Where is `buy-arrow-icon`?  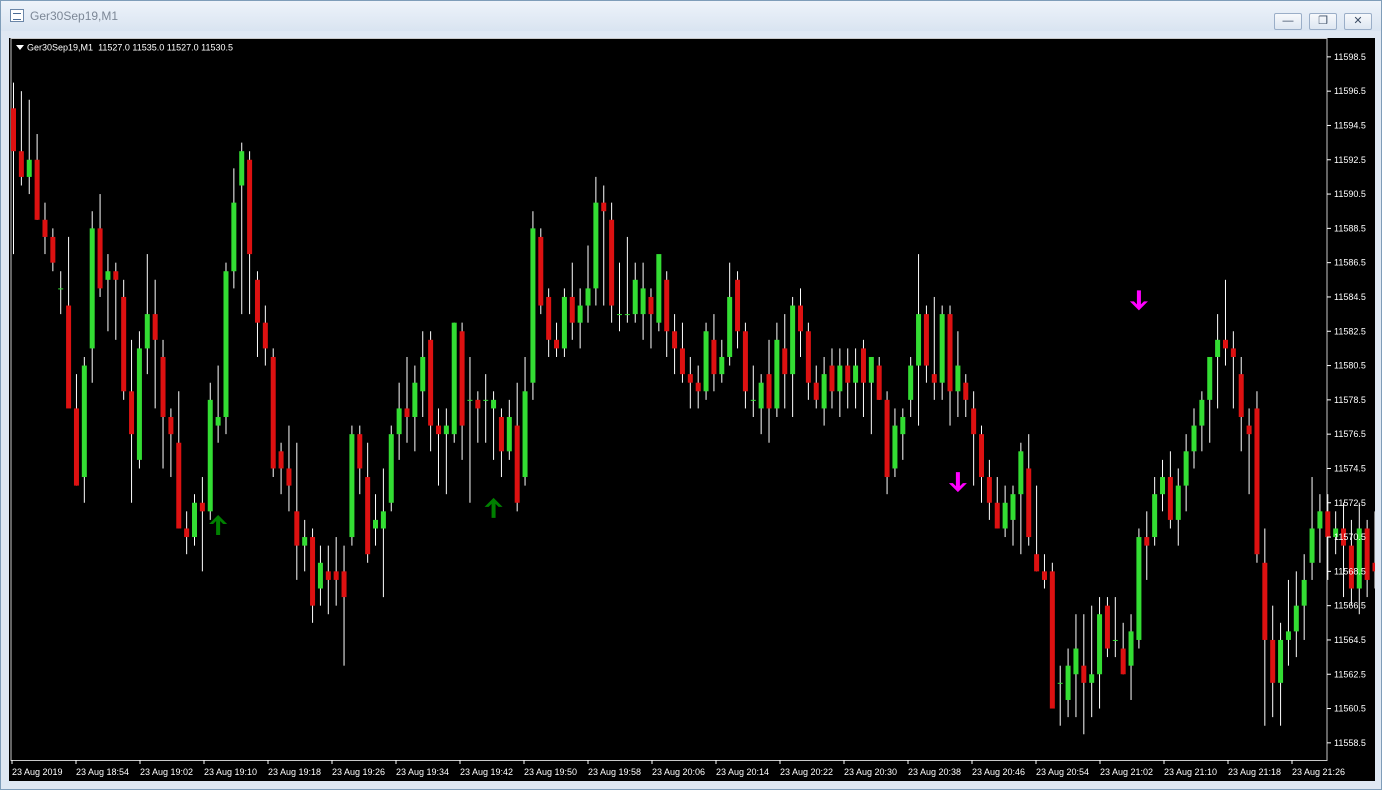
buy-arrow-icon is located at coordinates (493, 507).